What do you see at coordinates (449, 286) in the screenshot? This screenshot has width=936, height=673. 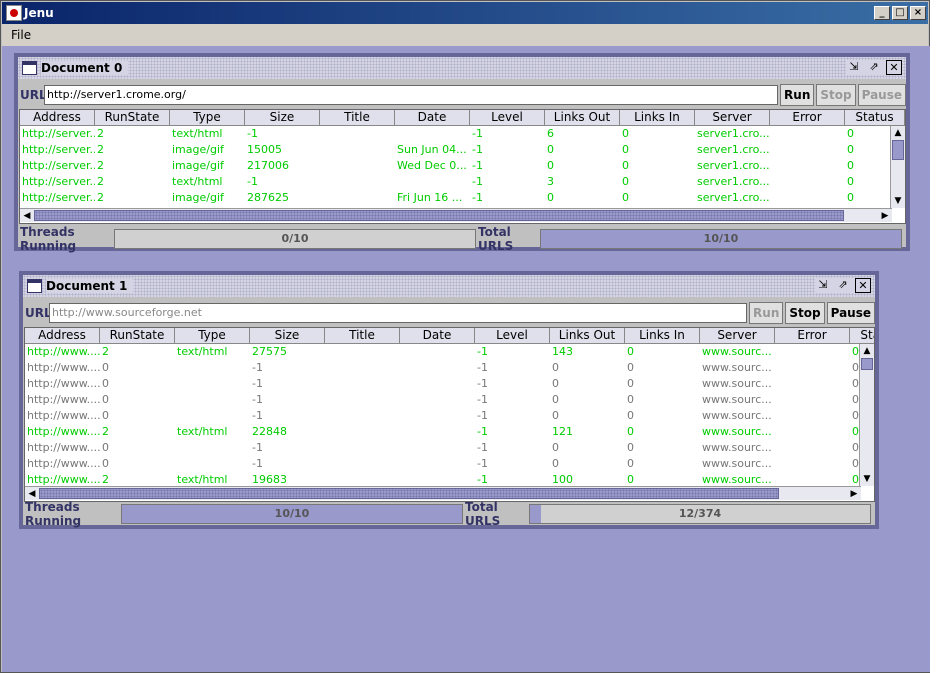 I see `document-1-titlebar: Document 1 ⇲ ⇗ ✕` at bounding box center [449, 286].